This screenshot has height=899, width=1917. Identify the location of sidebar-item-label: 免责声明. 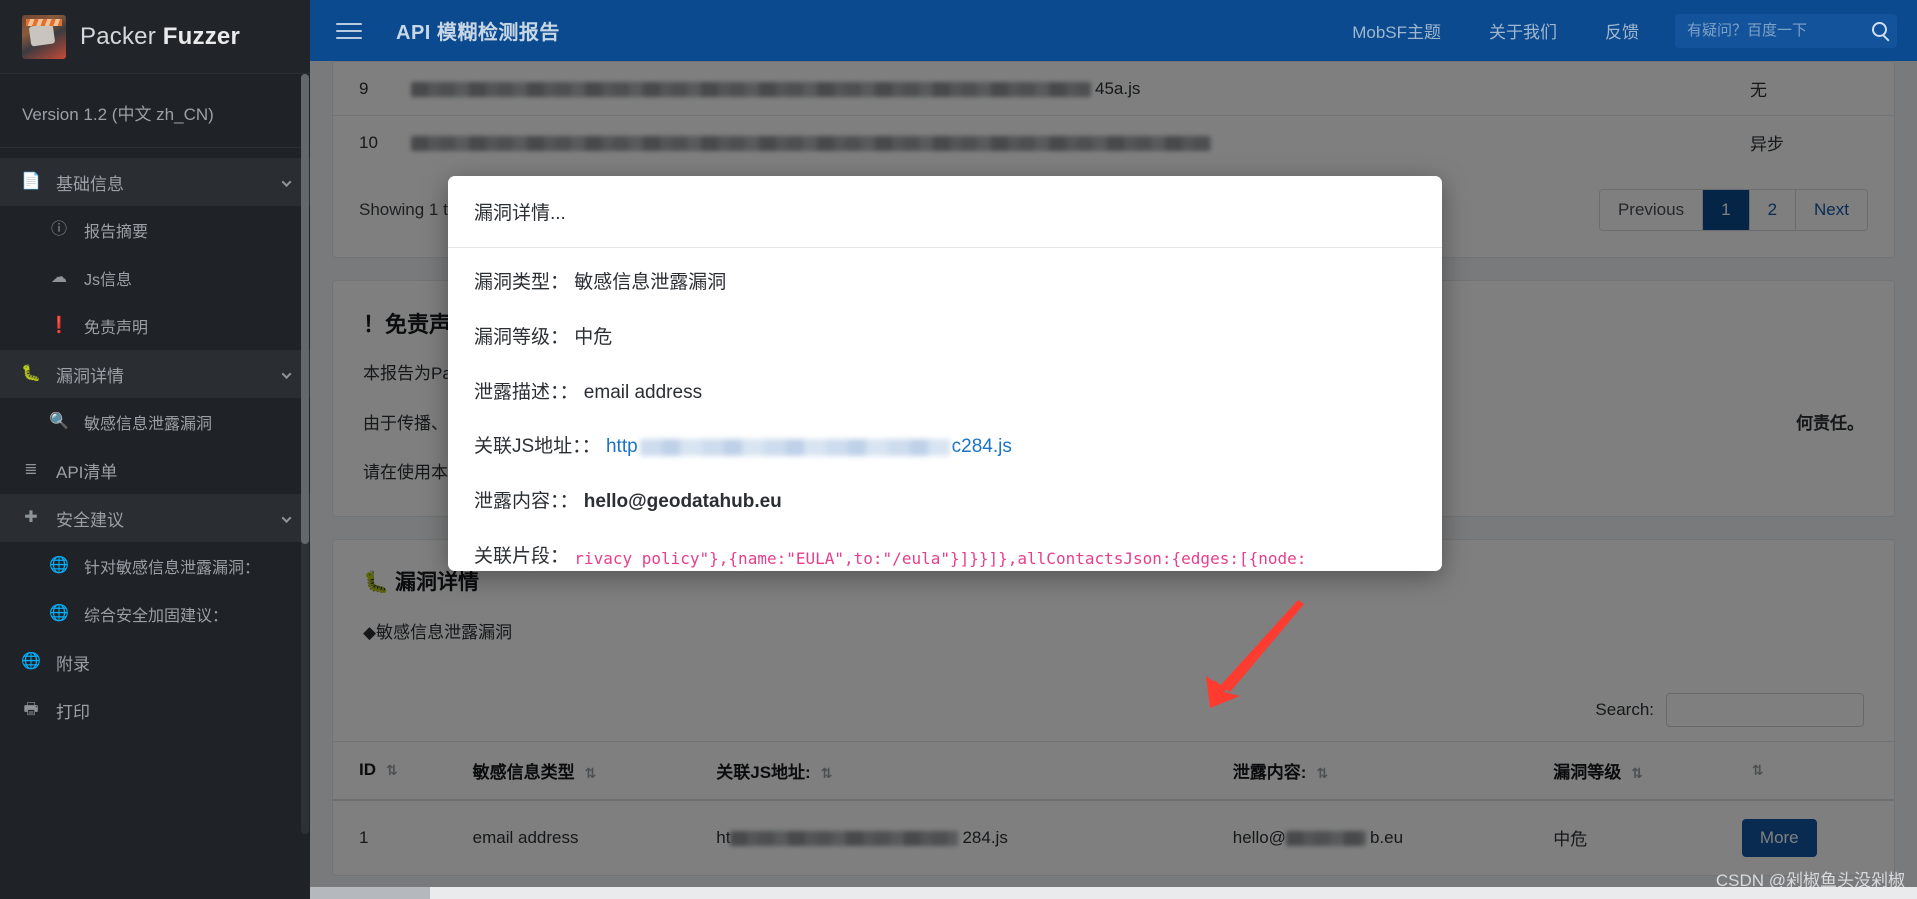
(116, 328).